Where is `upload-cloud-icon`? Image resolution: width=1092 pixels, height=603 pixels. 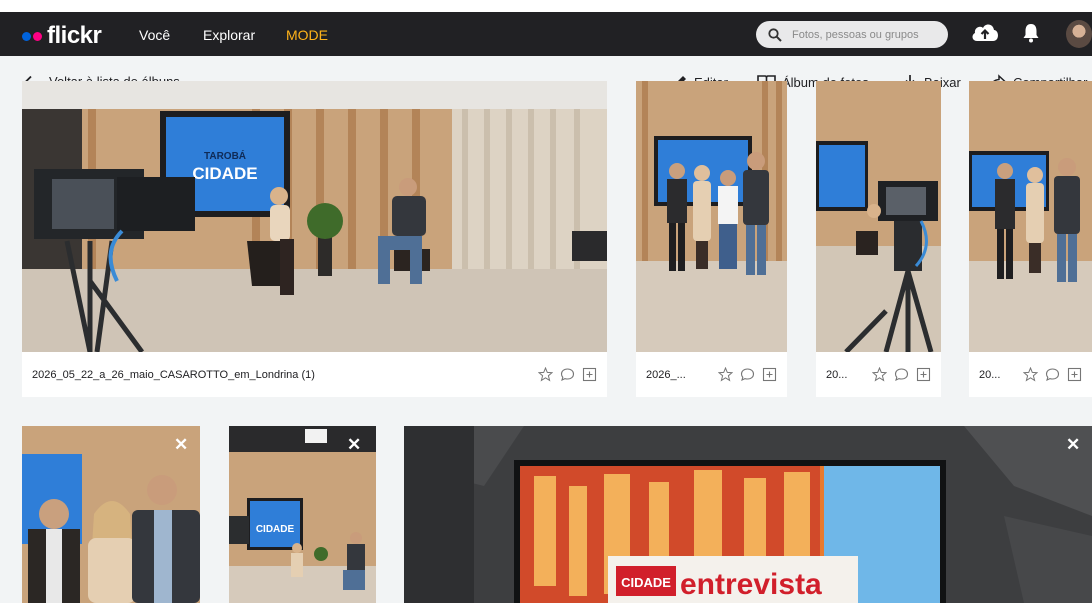 upload-cloud-icon is located at coordinates (985, 33).